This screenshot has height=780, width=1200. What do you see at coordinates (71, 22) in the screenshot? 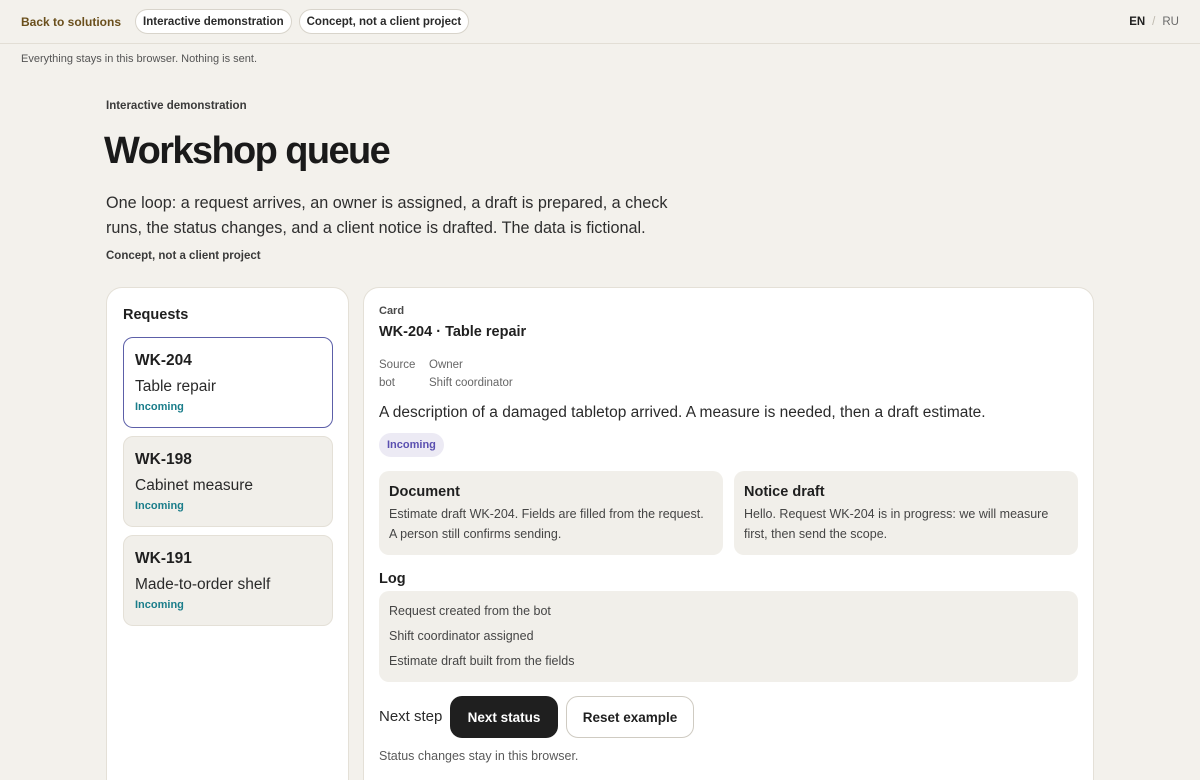
I see `back-to-solutions-link: Back to solutions` at bounding box center [71, 22].